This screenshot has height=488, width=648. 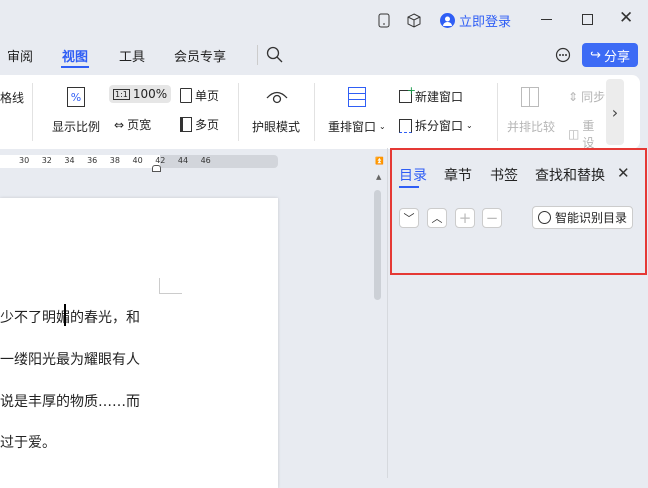 I want to click on panel-tab-underline, so click(x=409, y=187).